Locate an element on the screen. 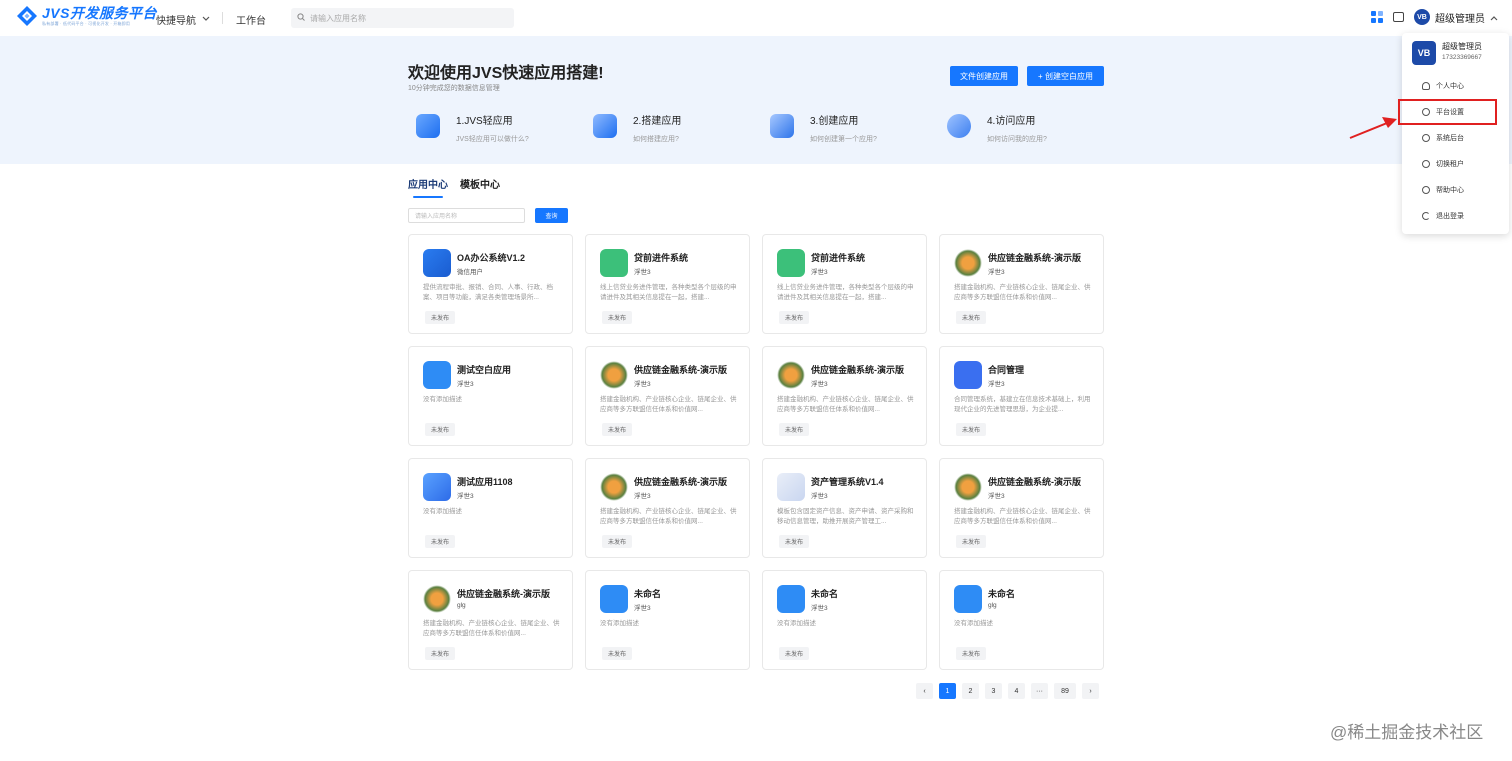 The image size is (1512, 761). logo: JVS开发服务平台 私有部署 · 低代码平台 · 可视化开发 · 开箱即用 is located at coordinates (86, 16).